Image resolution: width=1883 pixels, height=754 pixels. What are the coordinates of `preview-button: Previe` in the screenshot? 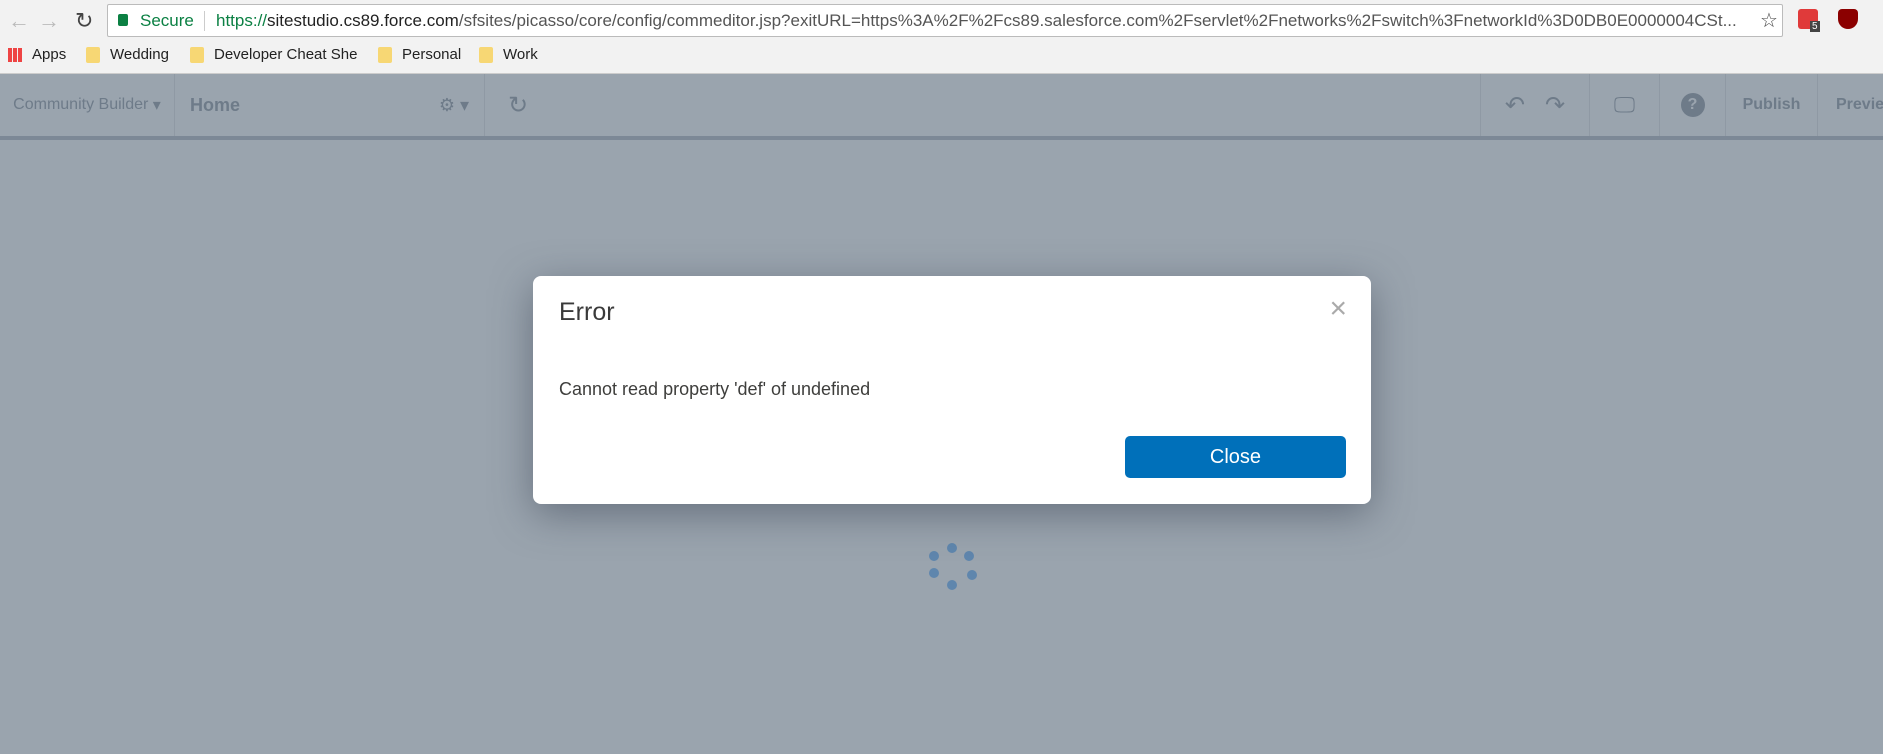 It's located at (1850, 105).